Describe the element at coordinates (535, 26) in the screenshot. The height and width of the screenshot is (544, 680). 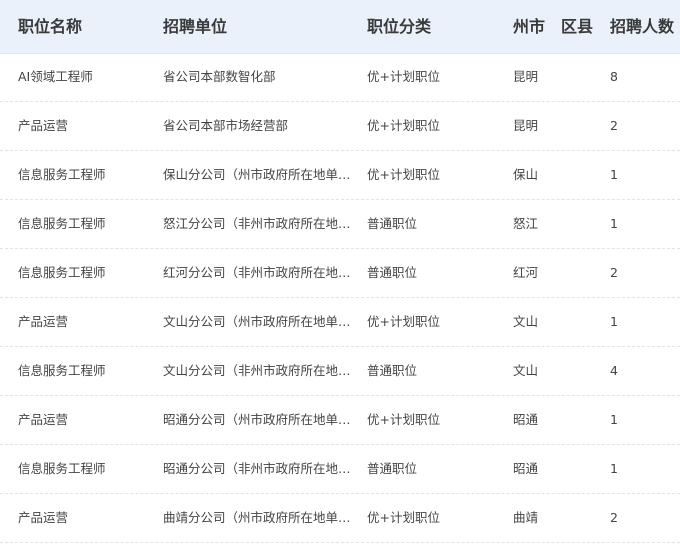
I see `header-city: 州市` at that location.